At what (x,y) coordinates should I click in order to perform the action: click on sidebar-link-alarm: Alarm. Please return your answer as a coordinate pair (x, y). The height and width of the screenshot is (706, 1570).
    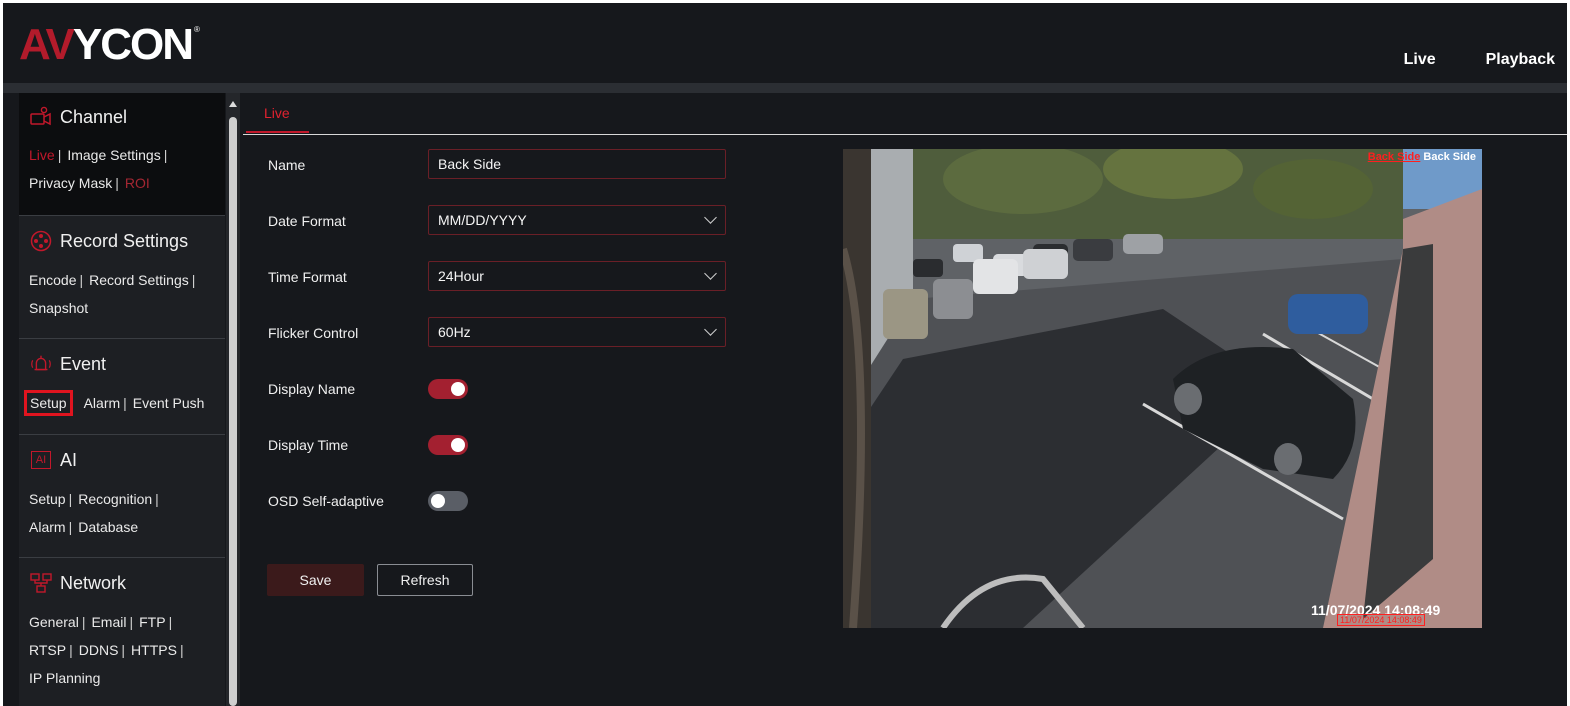
    Looking at the image, I should click on (102, 403).